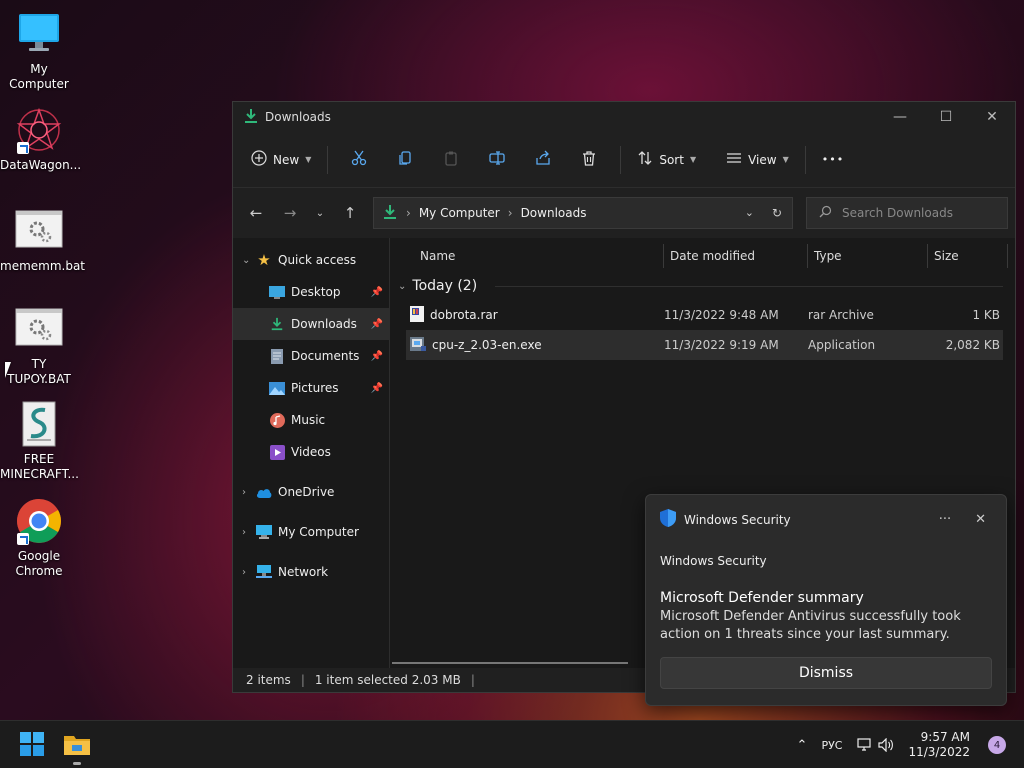 The width and height of the screenshot is (1024, 768). Describe the element at coordinates (311, 532) in the screenshot. I see `nav-my-computer: › My Computer` at that location.